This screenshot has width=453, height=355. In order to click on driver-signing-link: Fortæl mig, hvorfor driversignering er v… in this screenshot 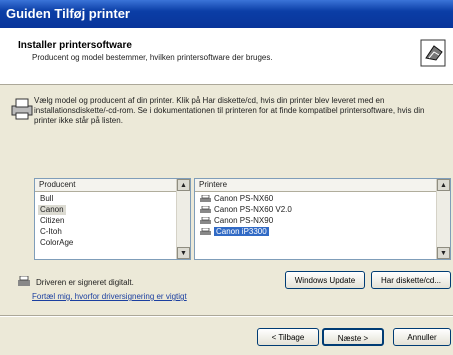, I will do `click(109, 296)`.